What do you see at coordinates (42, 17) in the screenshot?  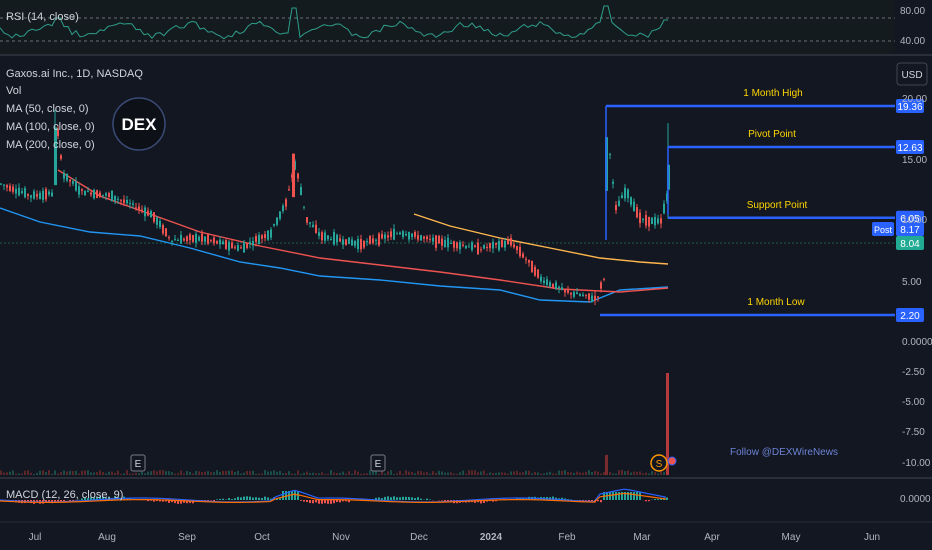 I see `rsi-label: RSI (14, close)` at bounding box center [42, 17].